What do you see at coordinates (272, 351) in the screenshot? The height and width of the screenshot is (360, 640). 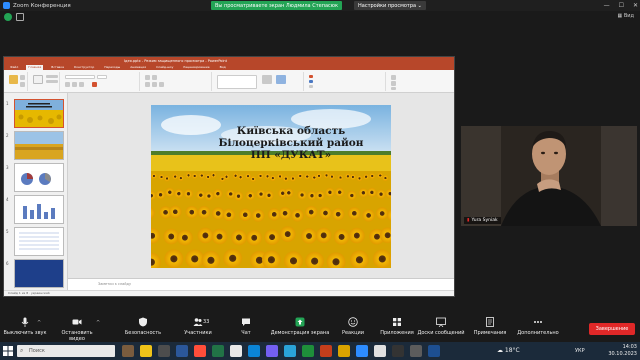 I see `taskbar-app-viber-icon` at bounding box center [272, 351].